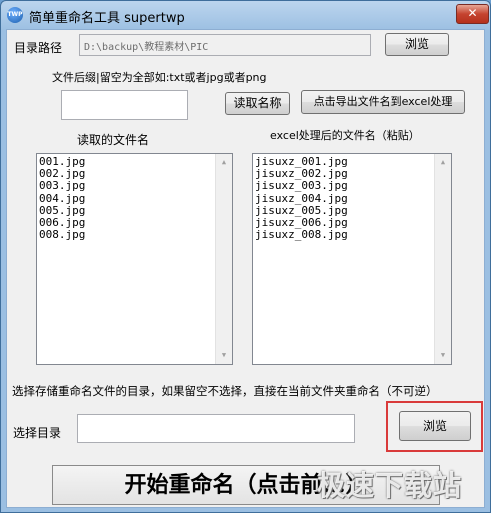 The height and width of the screenshot is (513, 491). What do you see at coordinates (37, 433) in the screenshot?
I see `output-dir-label: 选择目录` at bounding box center [37, 433].